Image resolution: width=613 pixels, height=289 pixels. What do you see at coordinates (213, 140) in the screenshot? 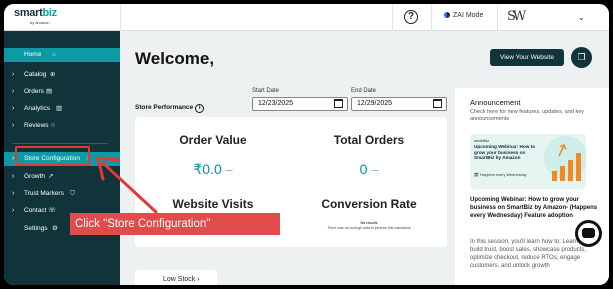
I see `order-value-title: Order Value` at bounding box center [213, 140].